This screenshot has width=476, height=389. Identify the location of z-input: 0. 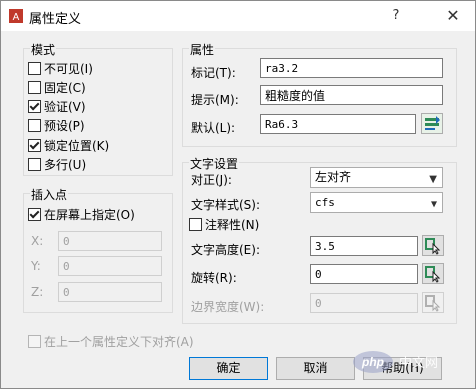
(110, 292).